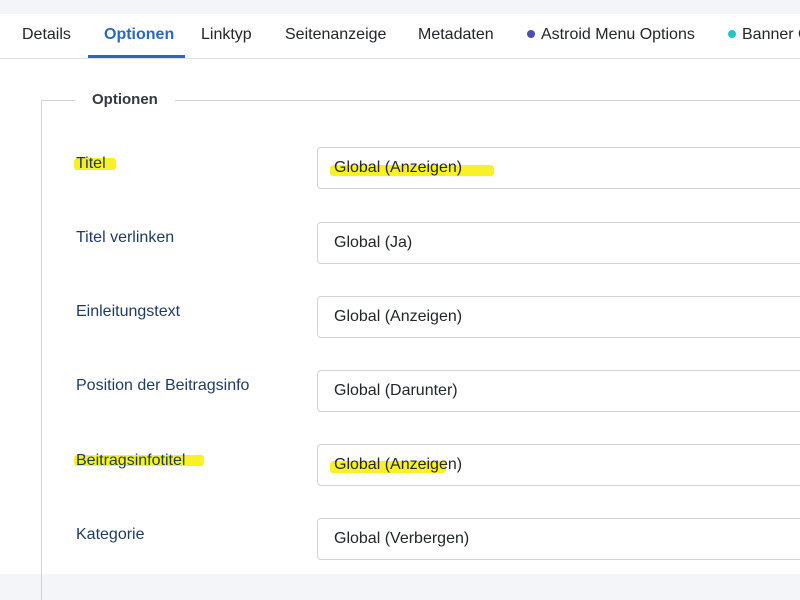  Describe the element at coordinates (531, 34) in the screenshot. I see `astroid-dot-icon` at that location.